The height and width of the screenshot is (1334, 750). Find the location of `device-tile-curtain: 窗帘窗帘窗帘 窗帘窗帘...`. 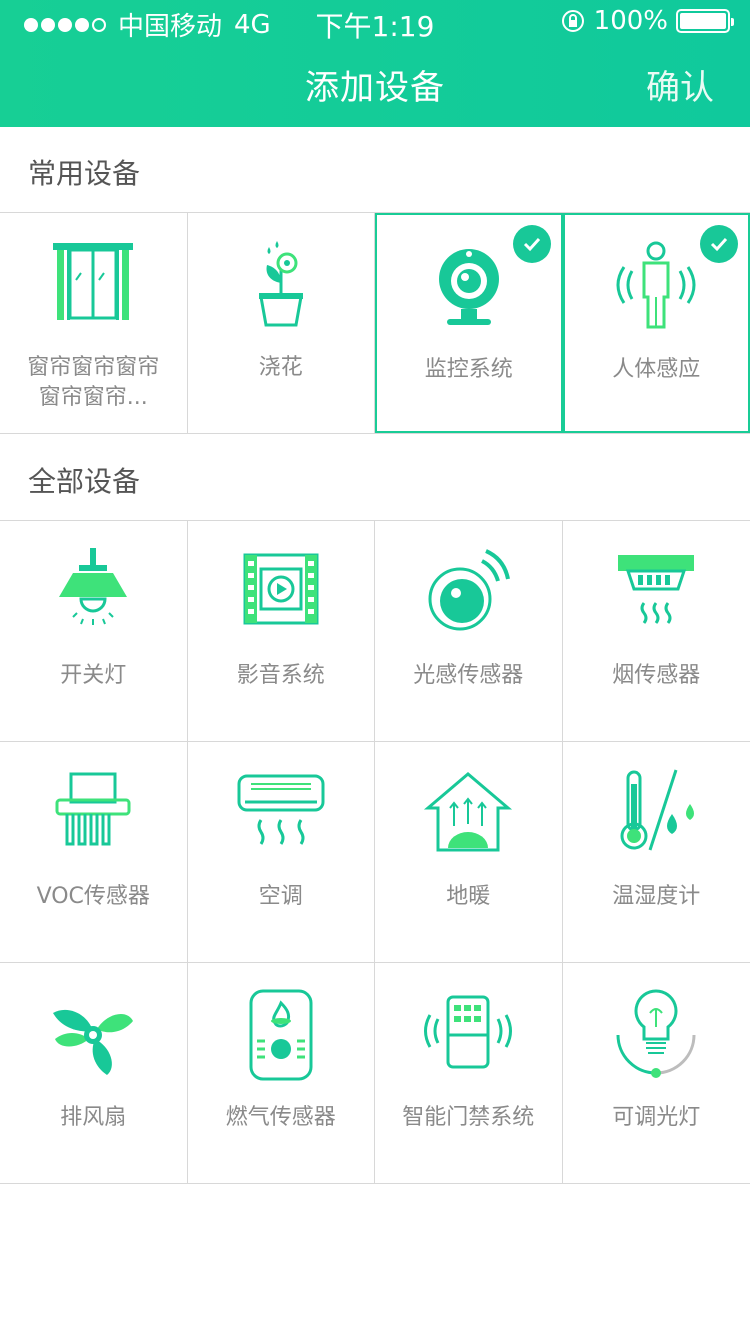

device-tile-curtain: 窗帘窗帘窗帘 窗帘窗帘... is located at coordinates (94, 323).